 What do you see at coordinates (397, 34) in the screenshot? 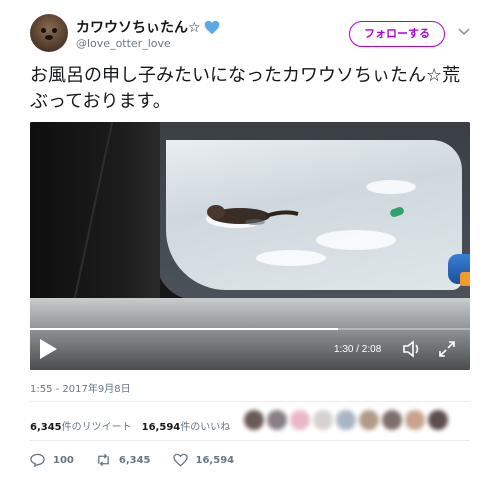
I see `follow-button: フォローする` at bounding box center [397, 34].